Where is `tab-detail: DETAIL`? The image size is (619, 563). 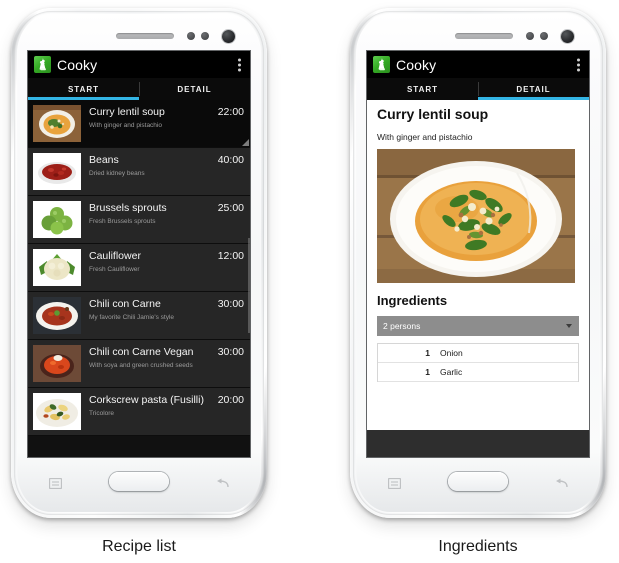
tab-detail: DETAIL is located at coordinates (194, 89).